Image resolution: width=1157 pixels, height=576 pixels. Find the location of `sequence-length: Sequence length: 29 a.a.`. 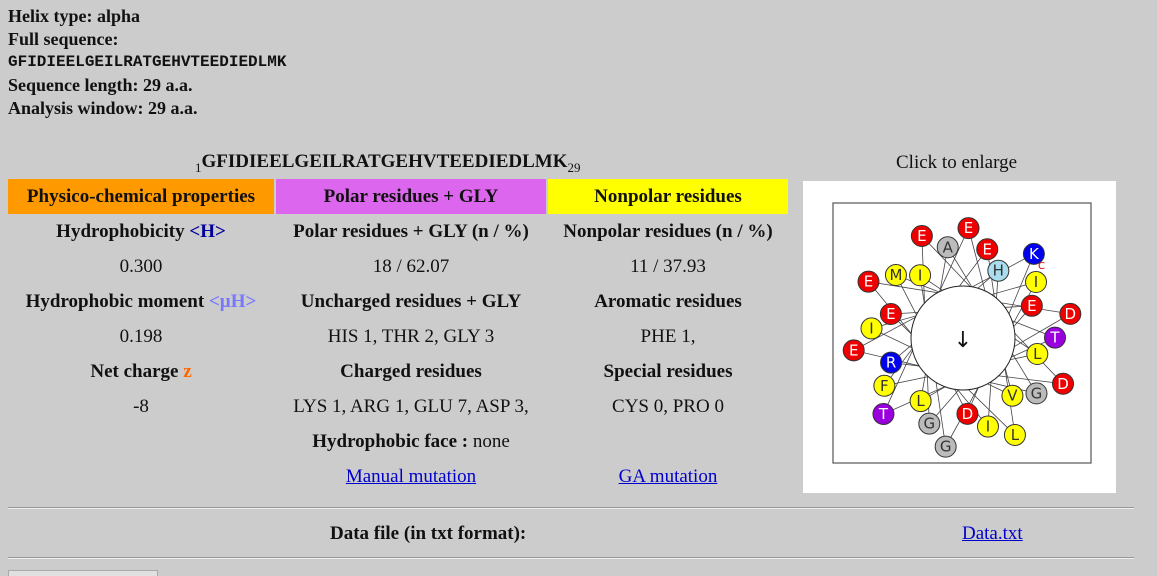

sequence-length: Sequence length: 29 a.a. is located at coordinates (100, 85).